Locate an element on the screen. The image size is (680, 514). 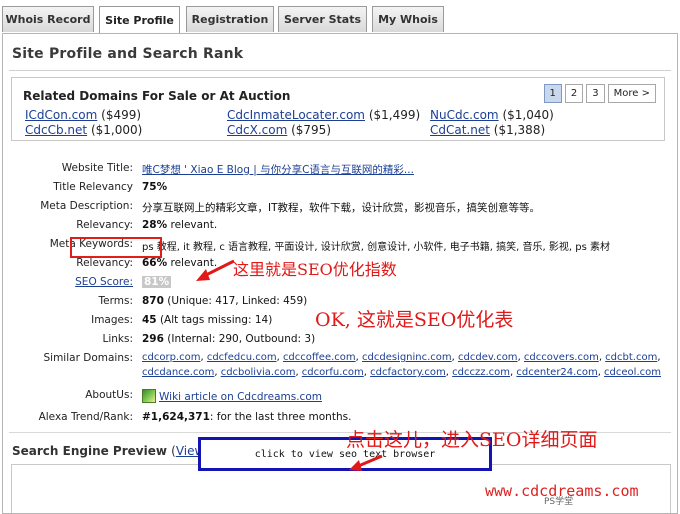
domain-item: CdcInmateLocater.com ($1,499) is located at coordinates (323, 115).